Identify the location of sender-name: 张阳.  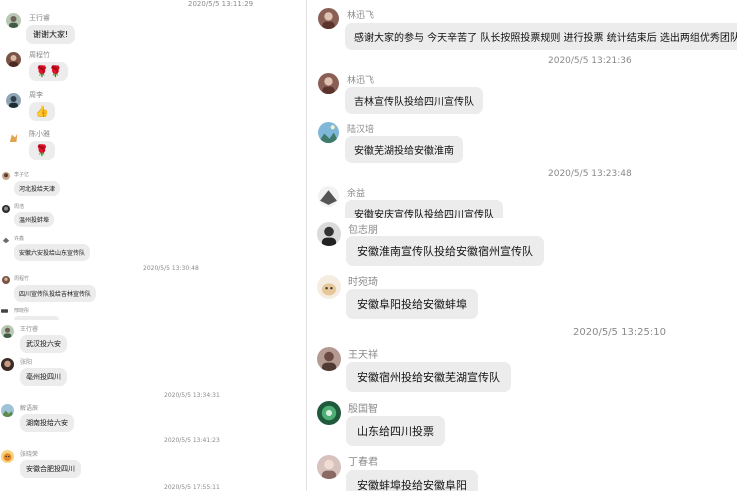
(26, 362).